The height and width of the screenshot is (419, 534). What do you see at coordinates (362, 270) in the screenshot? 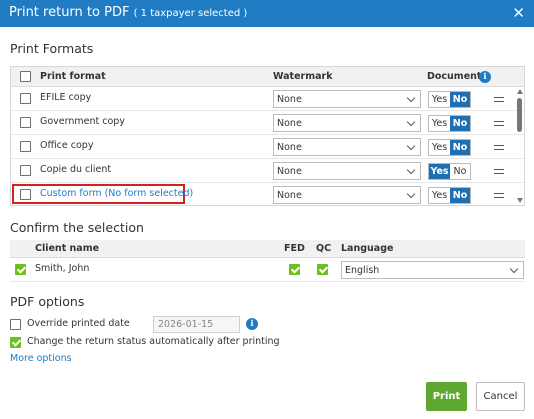
I see `language-value: English` at bounding box center [362, 270].